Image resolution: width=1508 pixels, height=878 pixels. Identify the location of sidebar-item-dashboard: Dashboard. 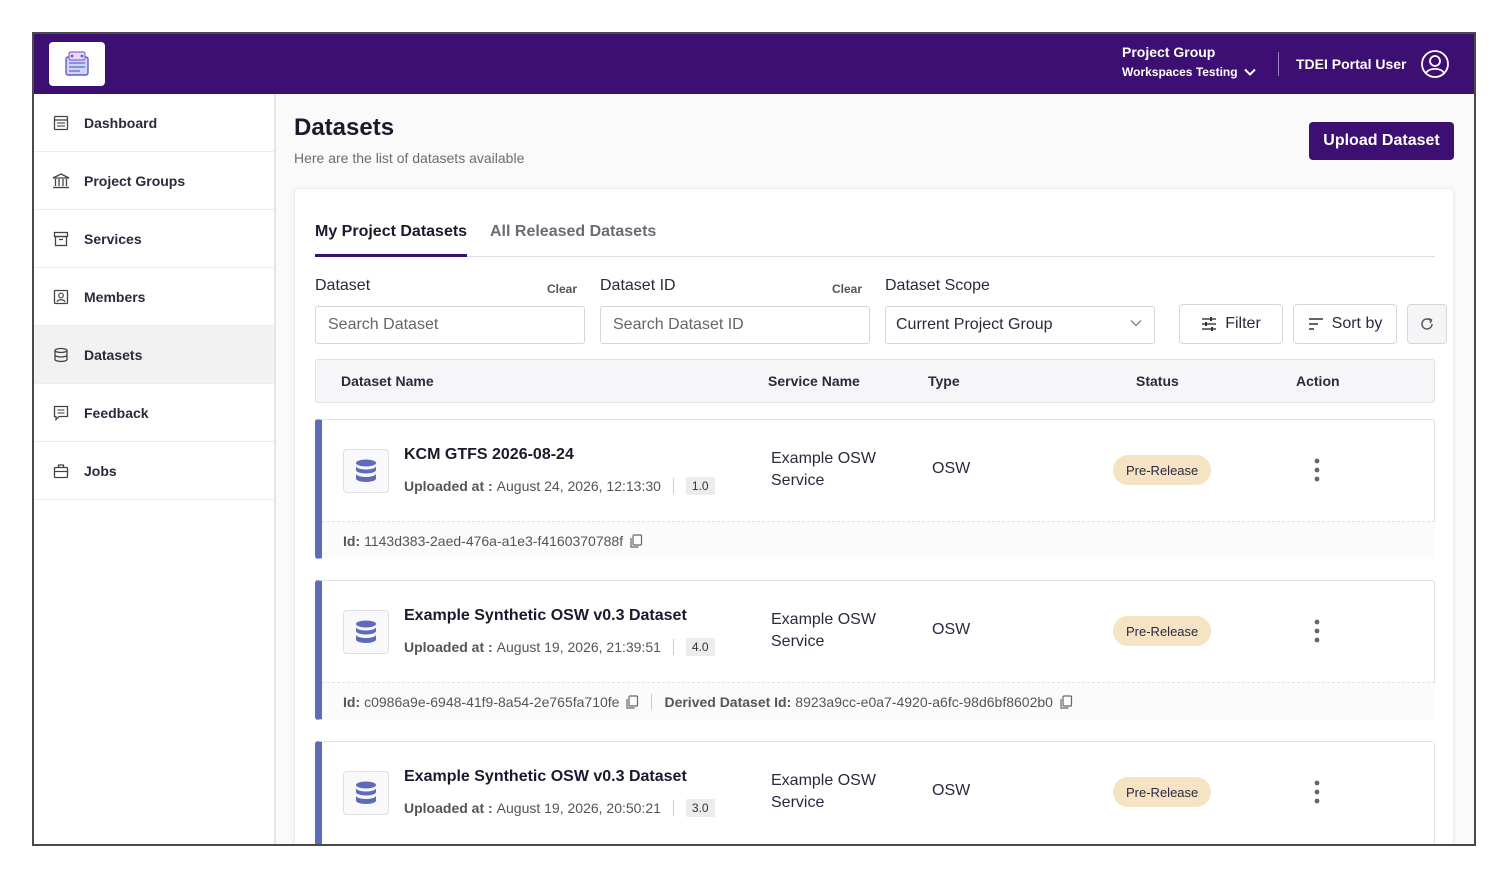
(154, 123).